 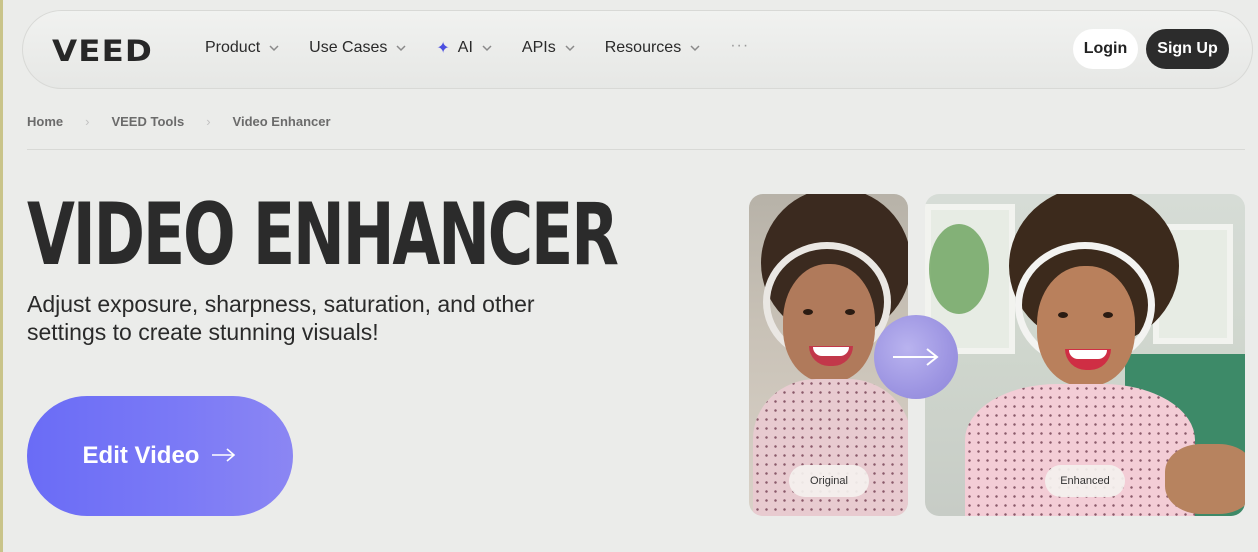 What do you see at coordinates (102, 51) in the screenshot?
I see `veed-logo: VEED` at bounding box center [102, 51].